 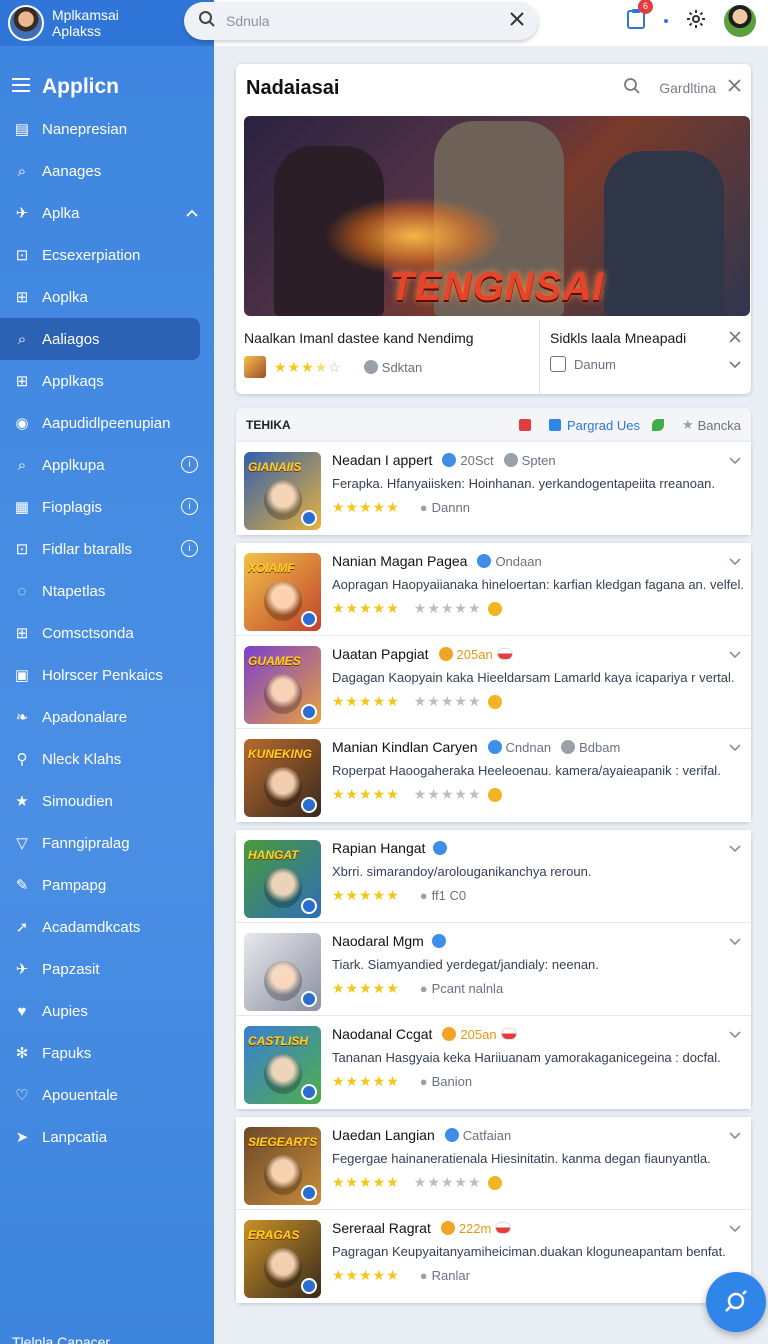 What do you see at coordinates (537, 654) in the screenshot?
I see `item-title-line: Uaatan Papgiat 205an` at bounding box center [537, 654].